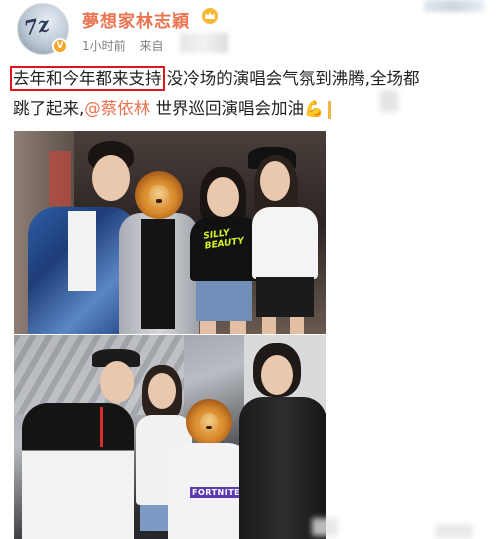  Describe the element at coordinates (454, 6) in the screenshot. I see `blurred-top-right` at that location.